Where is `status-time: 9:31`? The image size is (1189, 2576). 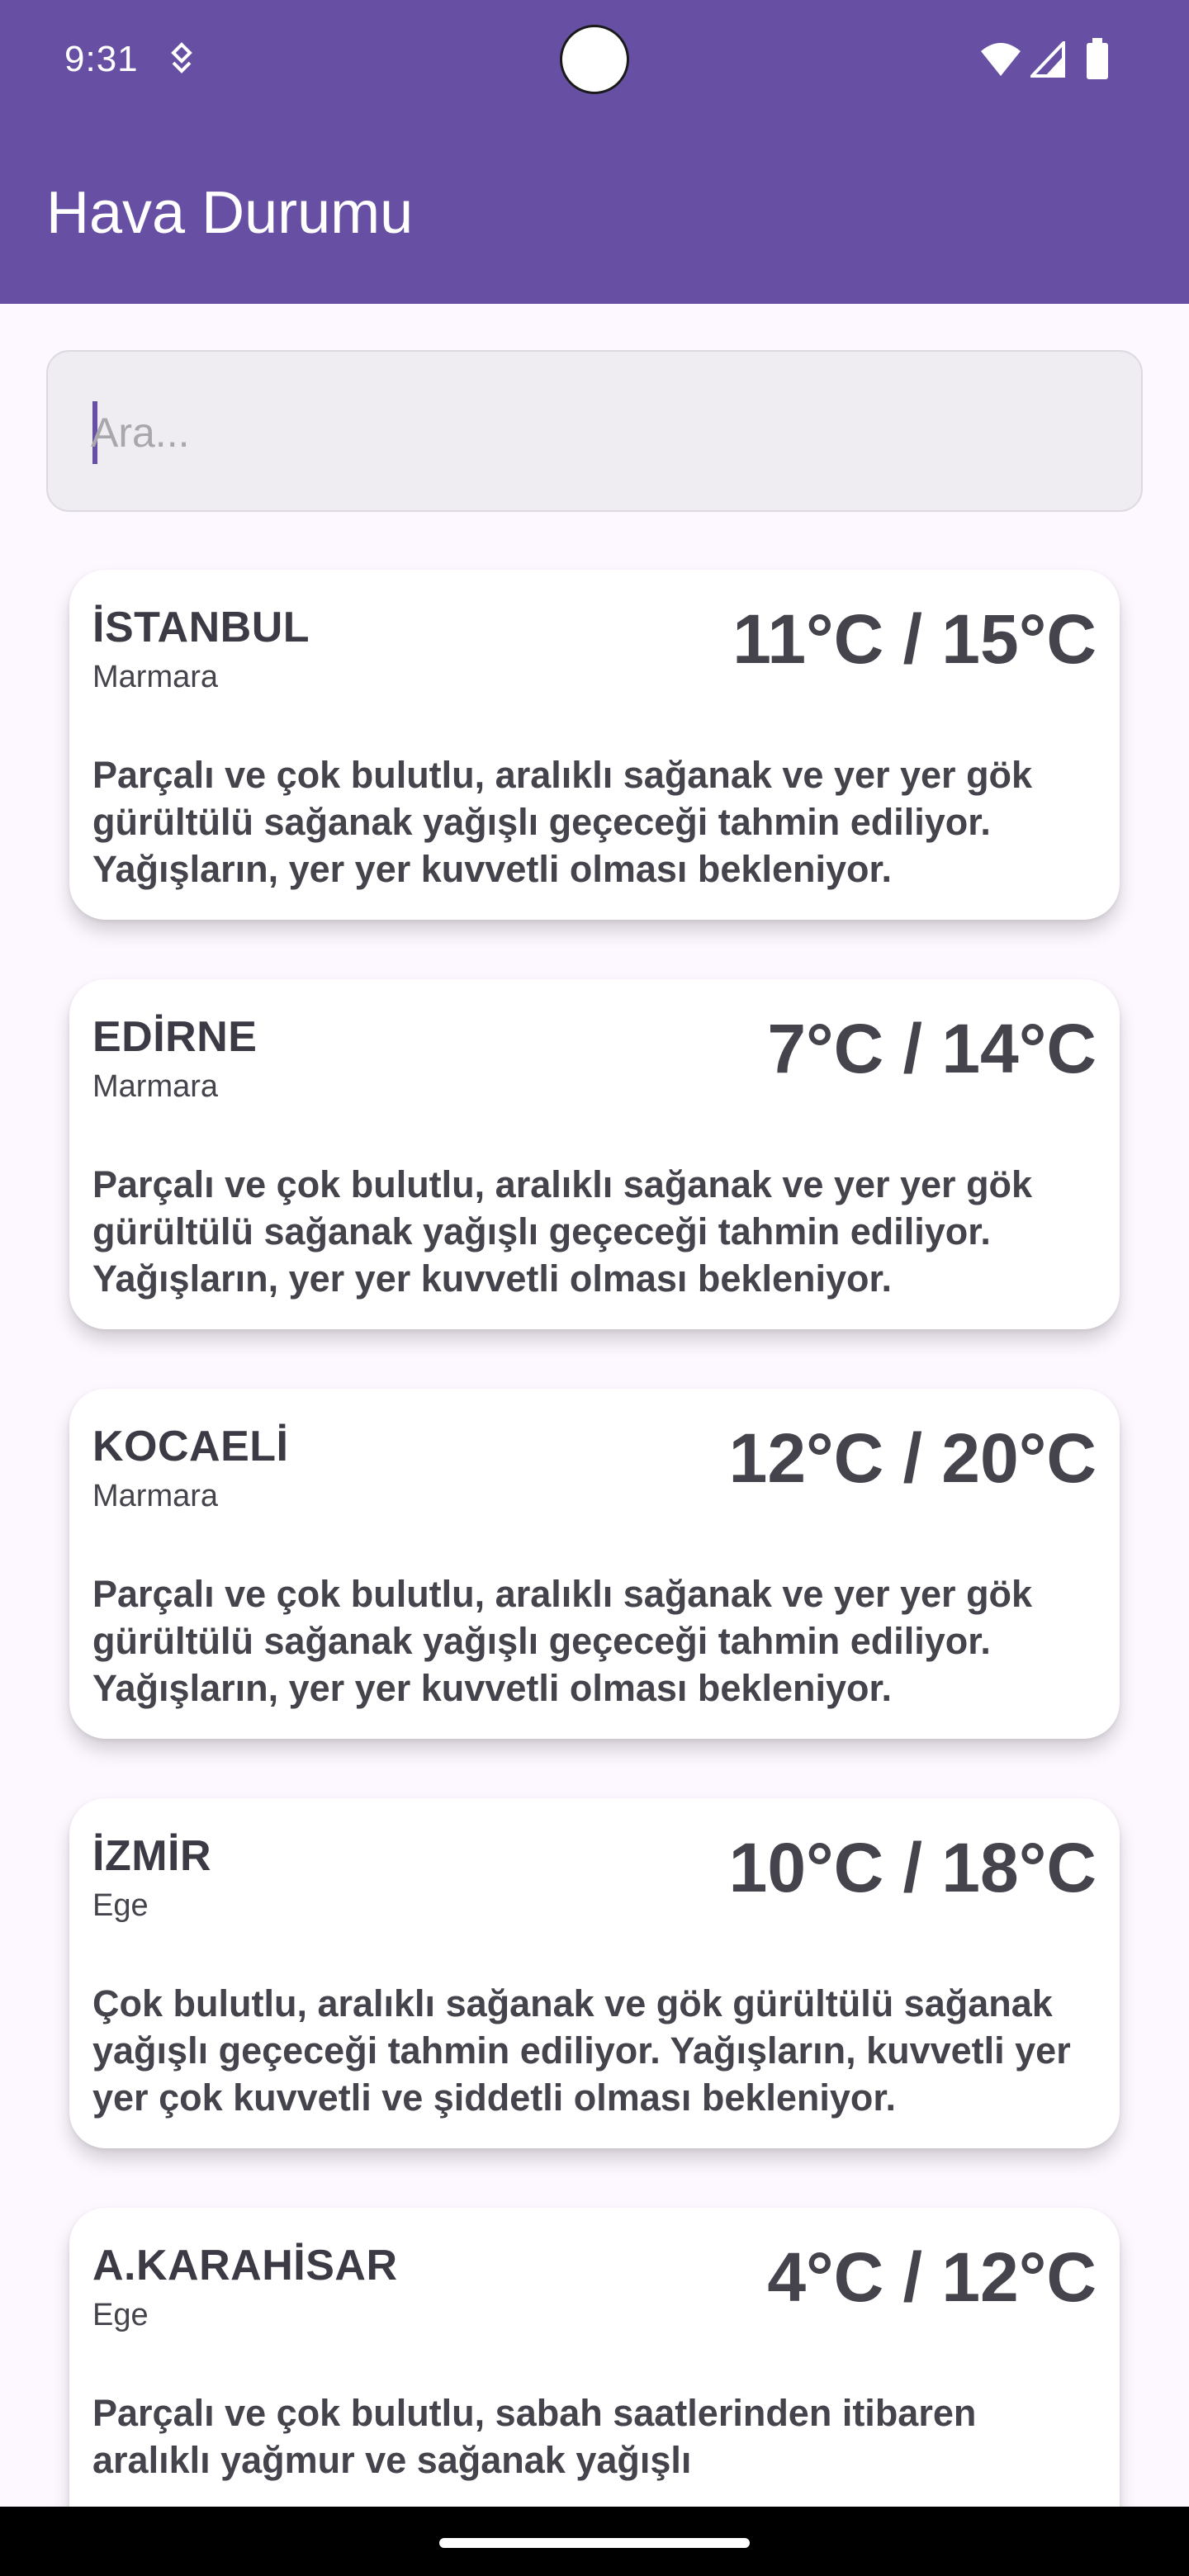 status-time: 9:31 is located at coordinates (101, 59).